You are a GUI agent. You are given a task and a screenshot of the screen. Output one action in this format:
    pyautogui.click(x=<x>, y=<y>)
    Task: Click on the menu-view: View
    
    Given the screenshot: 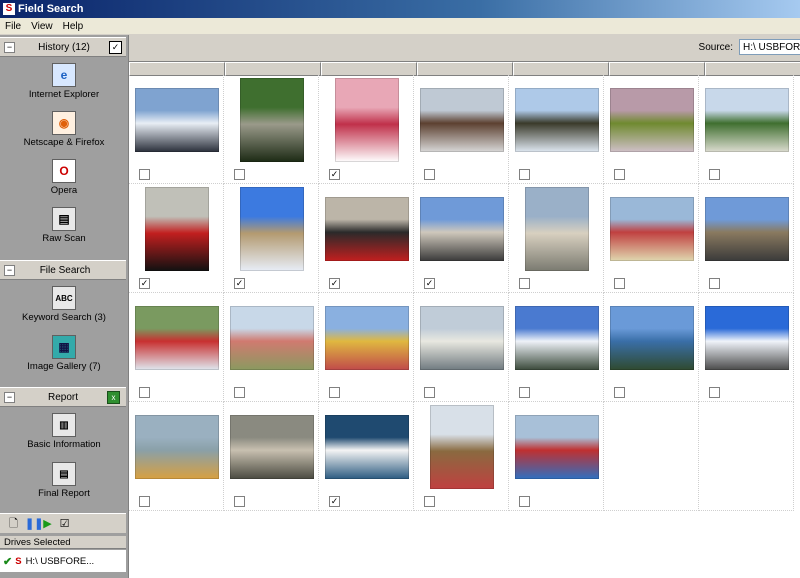 What is the action you would take?
    pyautogui.click(x=42, y=26)
    